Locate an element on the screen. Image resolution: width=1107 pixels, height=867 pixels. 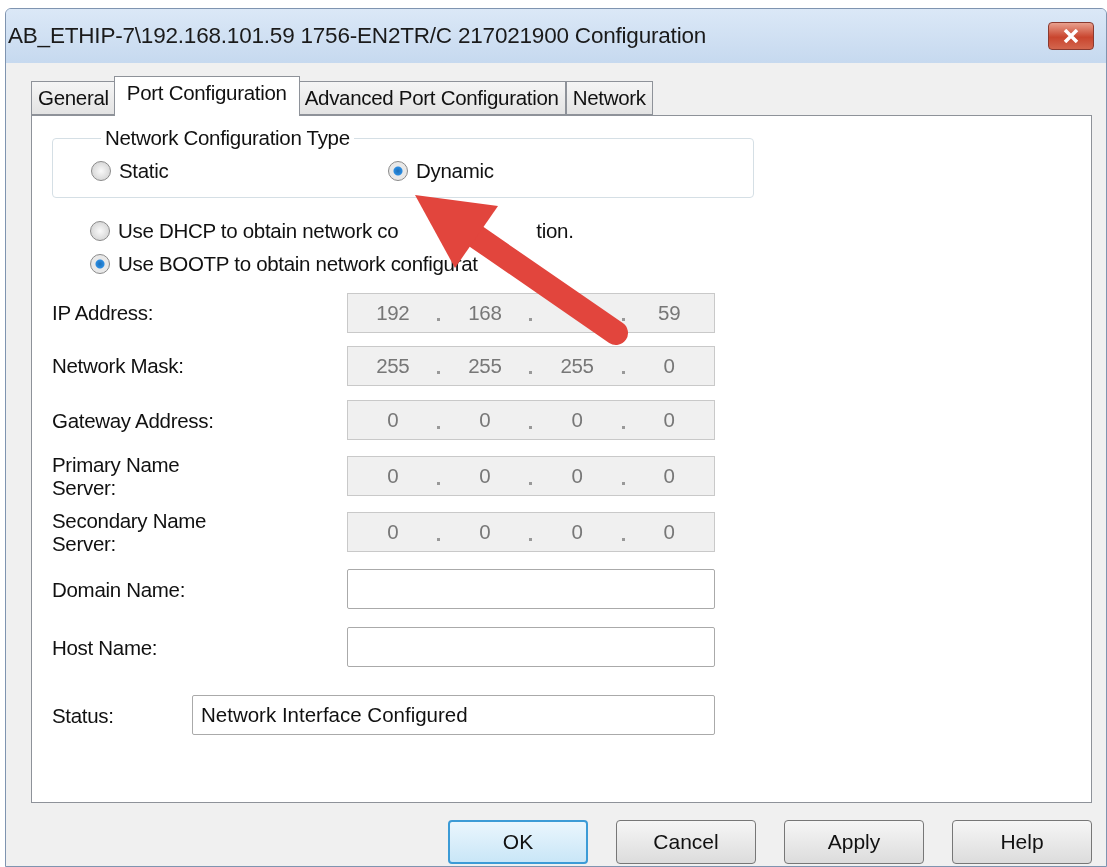
status-field: Network Interface Configured is located at coordinates (453, 715).